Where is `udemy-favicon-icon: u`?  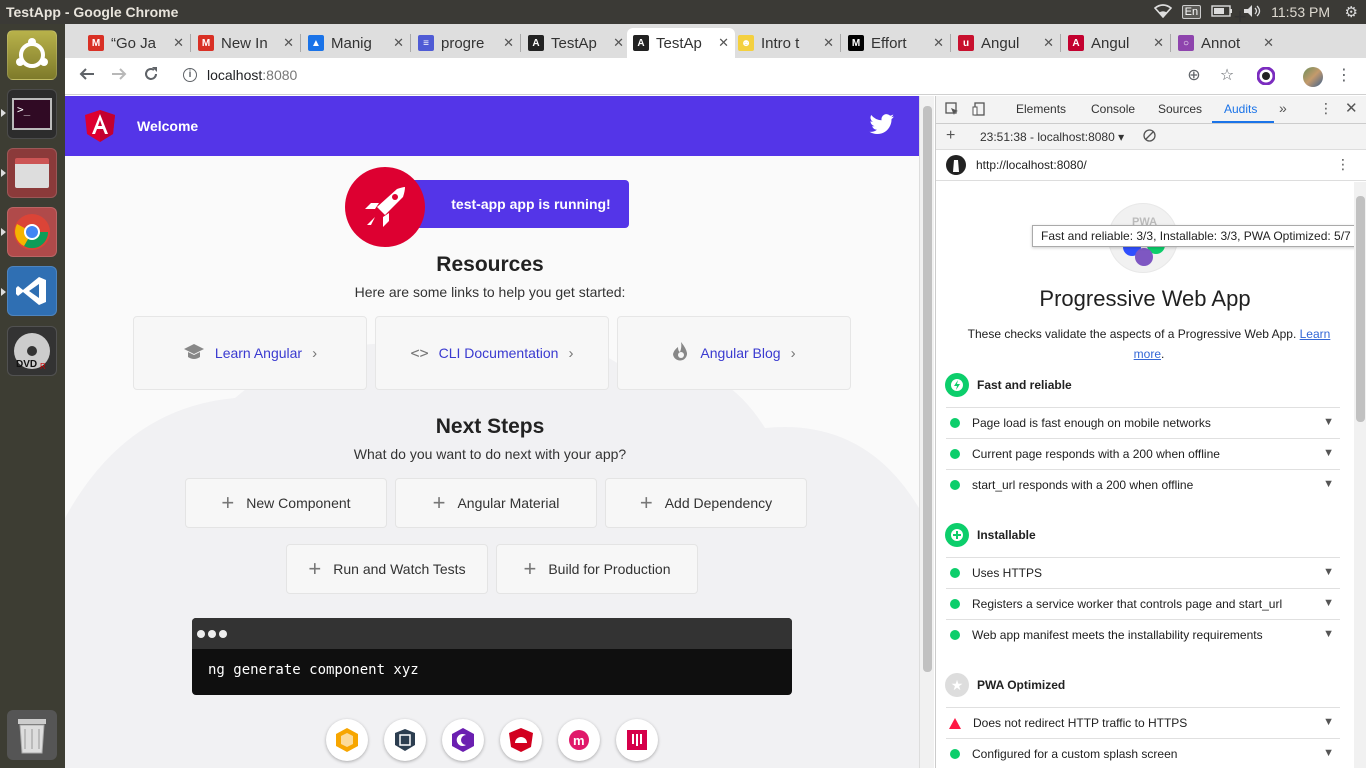
udemy-favicon-icon: u is located at coordinates (966, 43).